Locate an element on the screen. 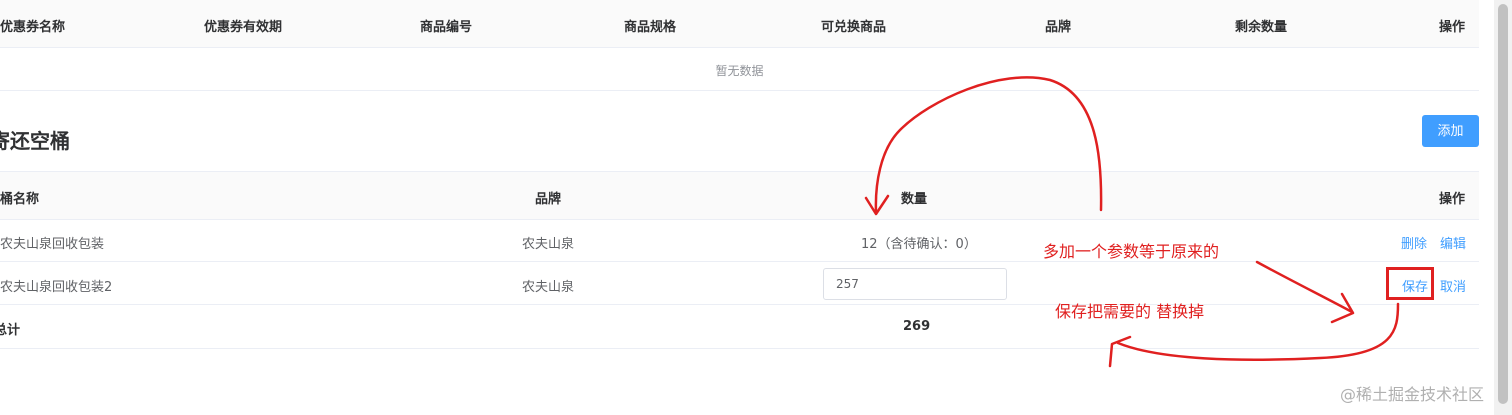 The height and width of the screenshot is (415, 1512). arrow-loop is located at coordinates (988, 145).